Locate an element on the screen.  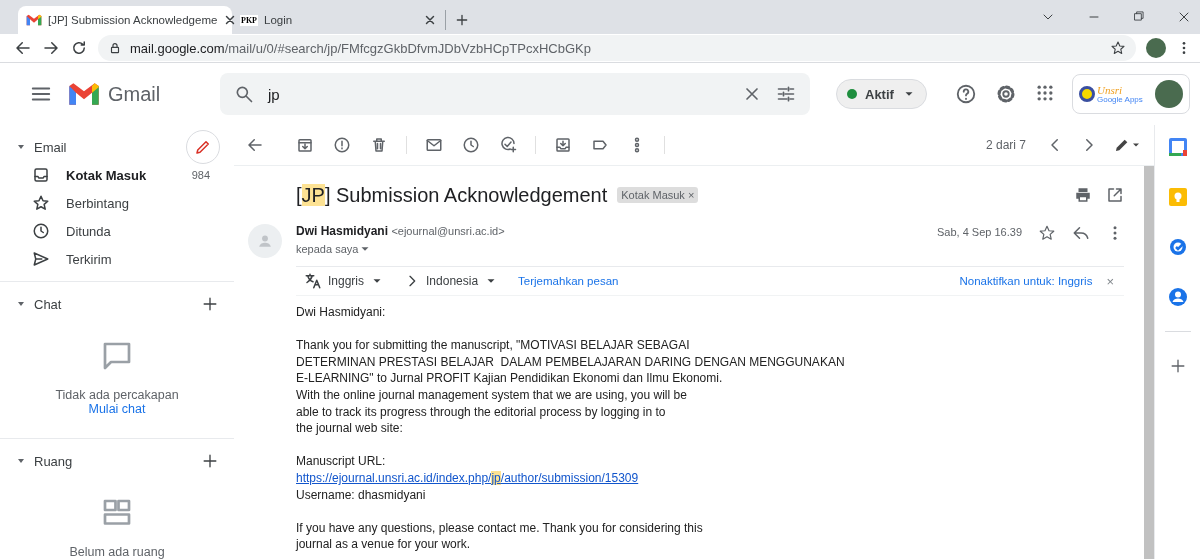
search-query: jp is located at coordinates (274, 94).